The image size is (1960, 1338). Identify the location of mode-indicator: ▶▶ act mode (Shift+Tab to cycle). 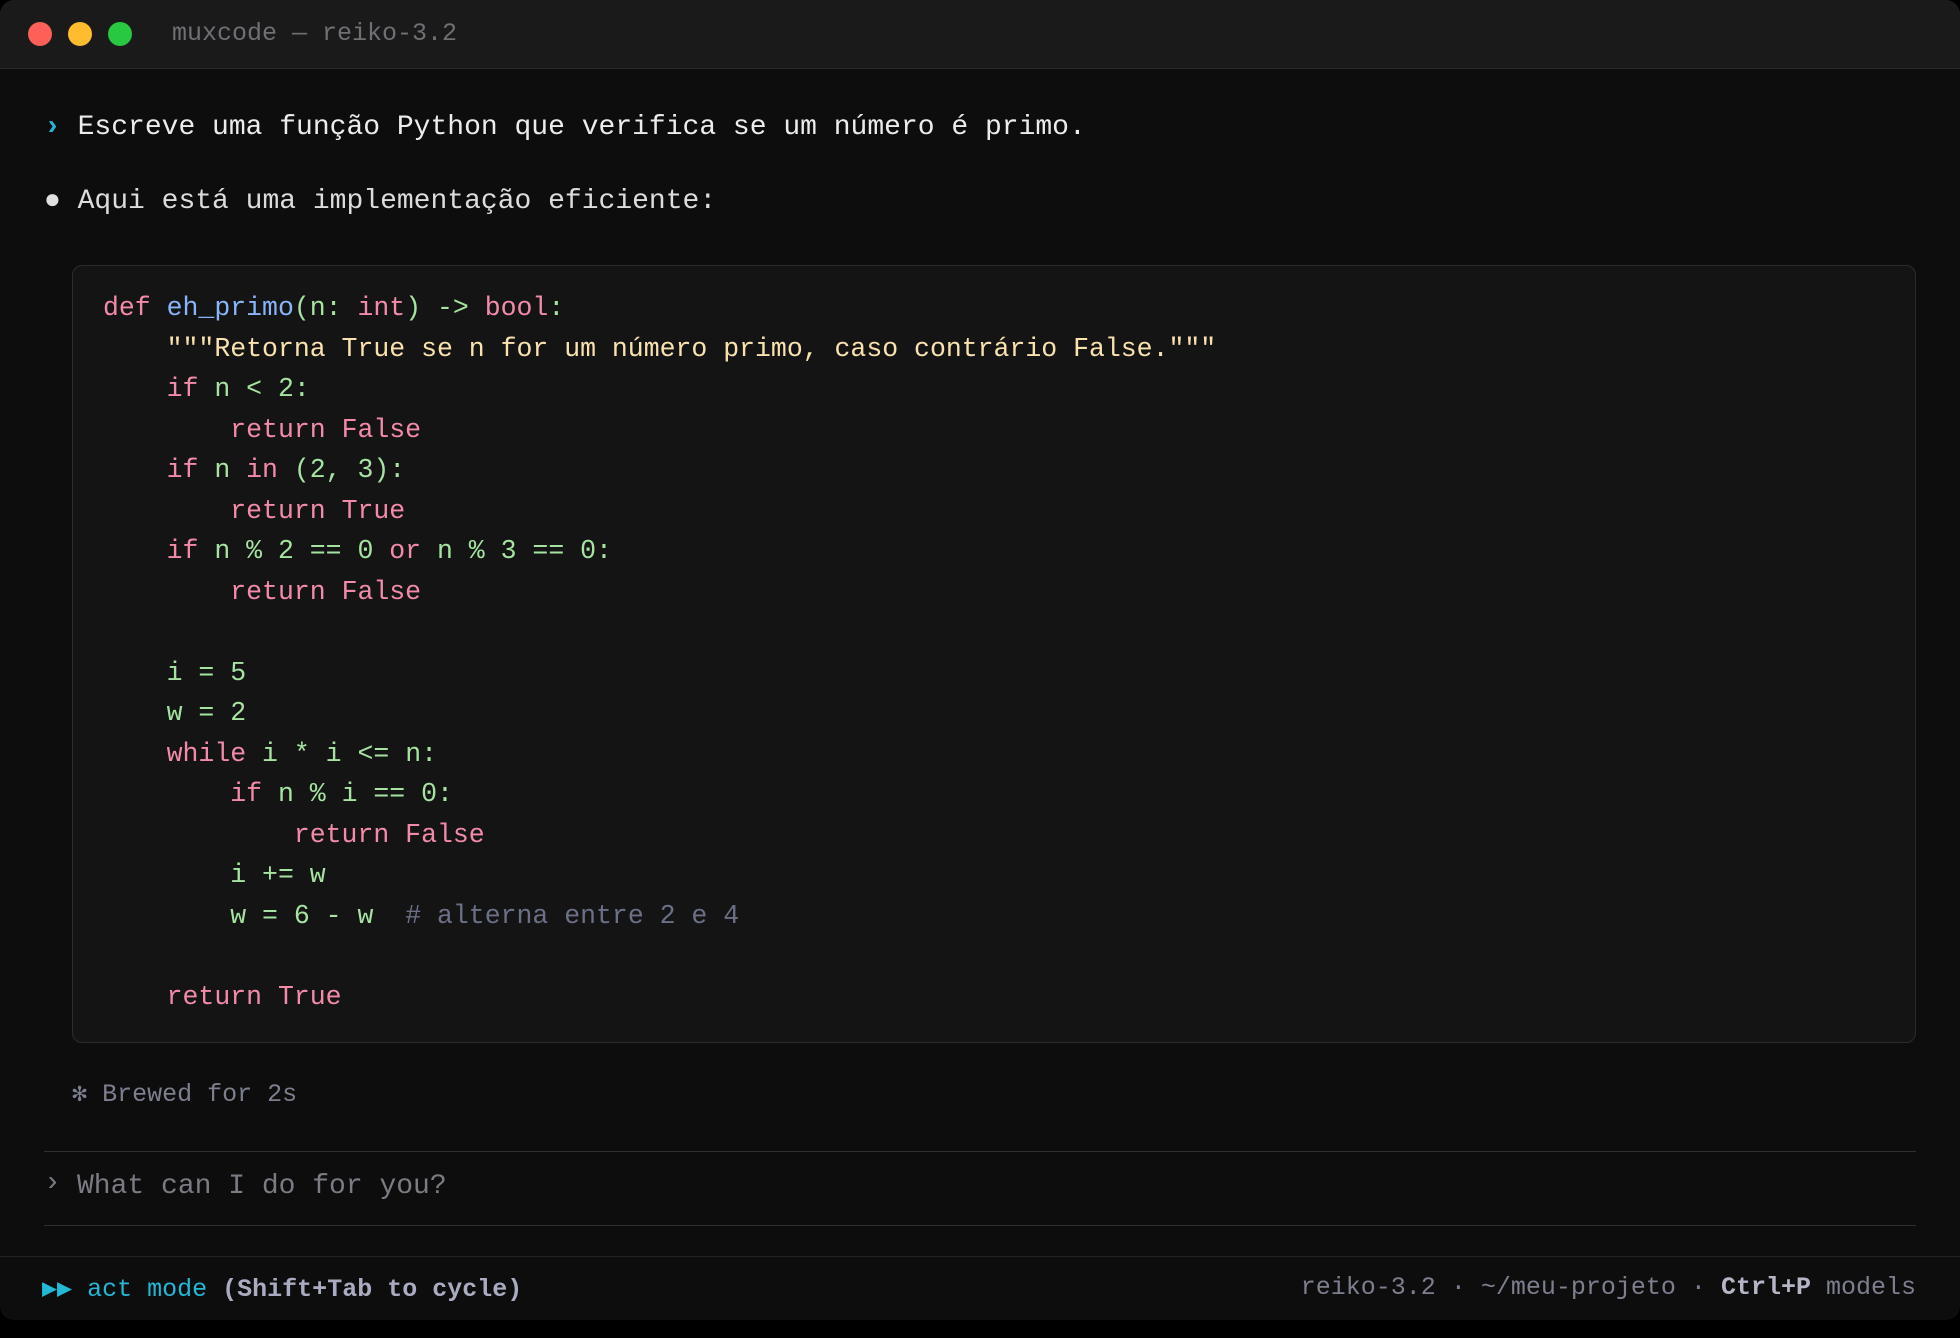
(282, 1288).